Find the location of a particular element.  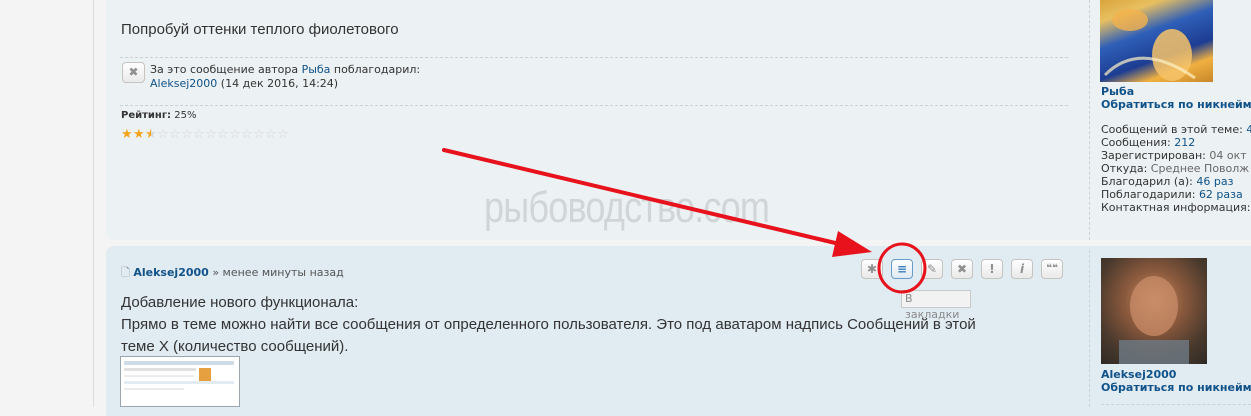

arrowhead-icon is located at coordinates (852, 244).